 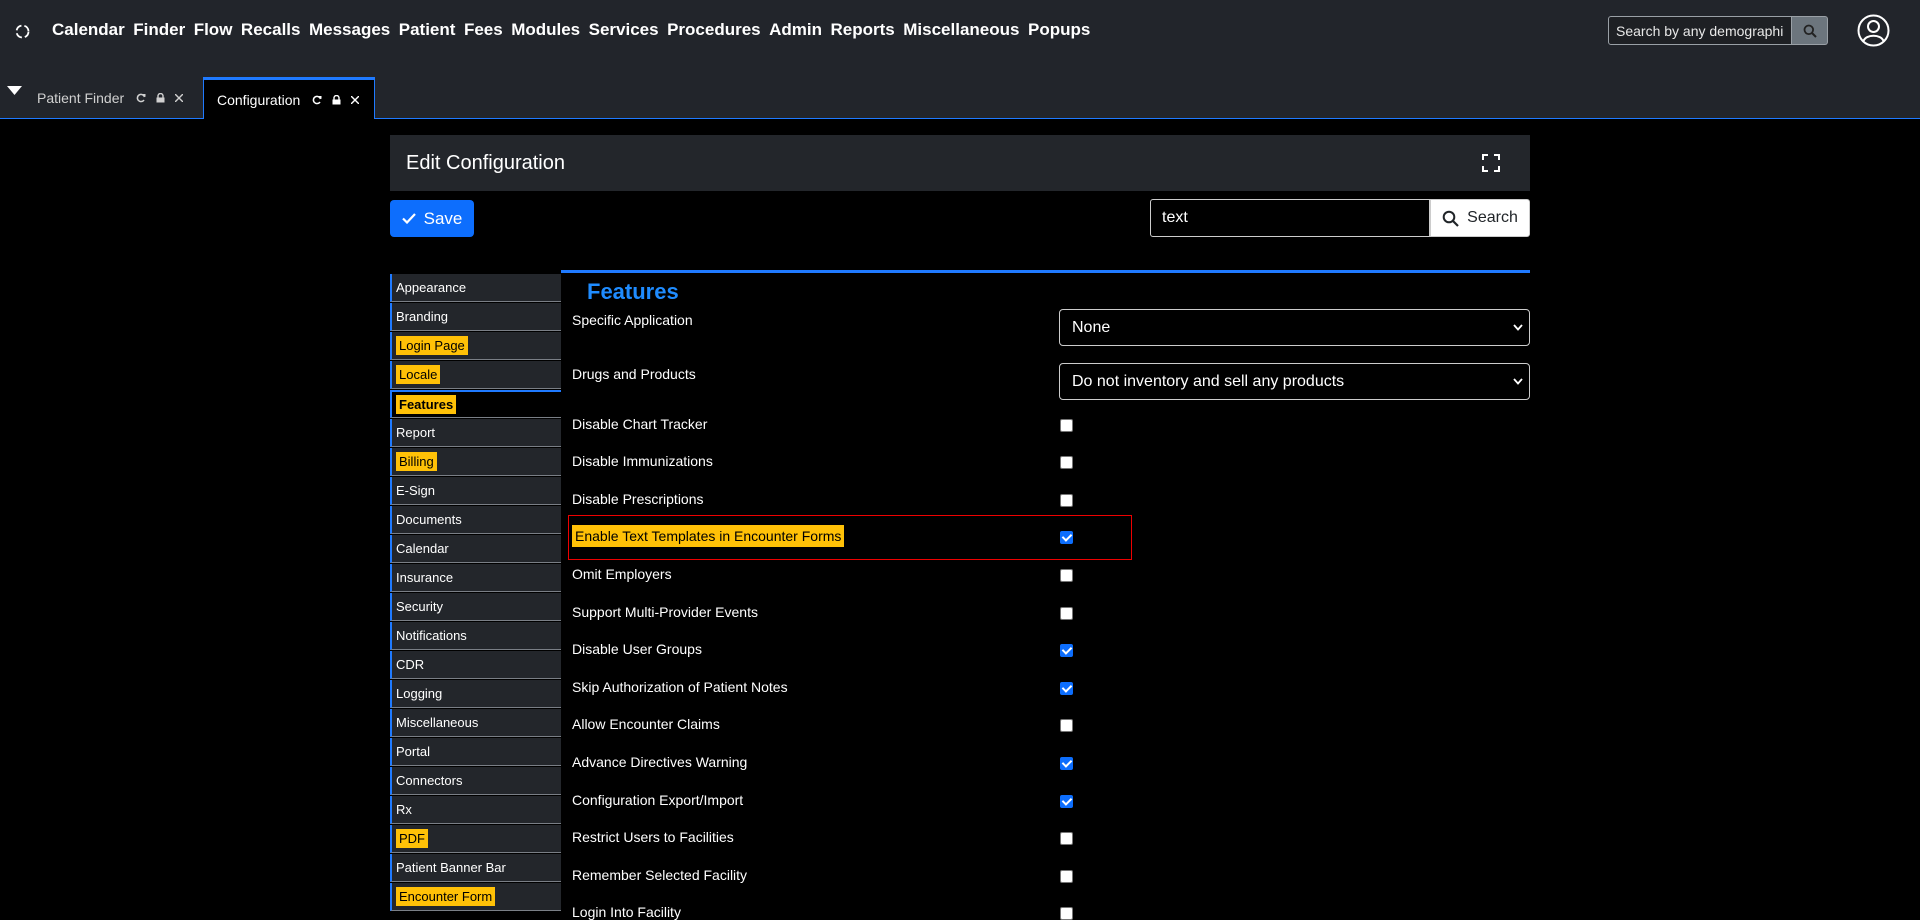 What do you see at coordinates (475, 549) in the screenshot?
I see `sidebar-item-calendar: Calendar` at bounding box center [475, 549].